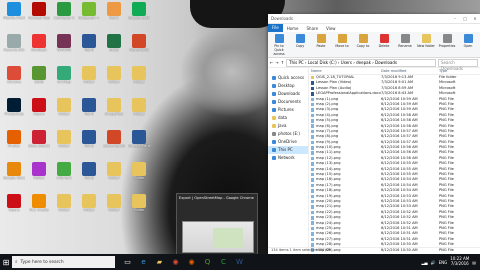  What do you see at coordinates (139, 47) in the screenshot?
I see `desktop-icon: PowerPoint` at bounding box center [139, 47].